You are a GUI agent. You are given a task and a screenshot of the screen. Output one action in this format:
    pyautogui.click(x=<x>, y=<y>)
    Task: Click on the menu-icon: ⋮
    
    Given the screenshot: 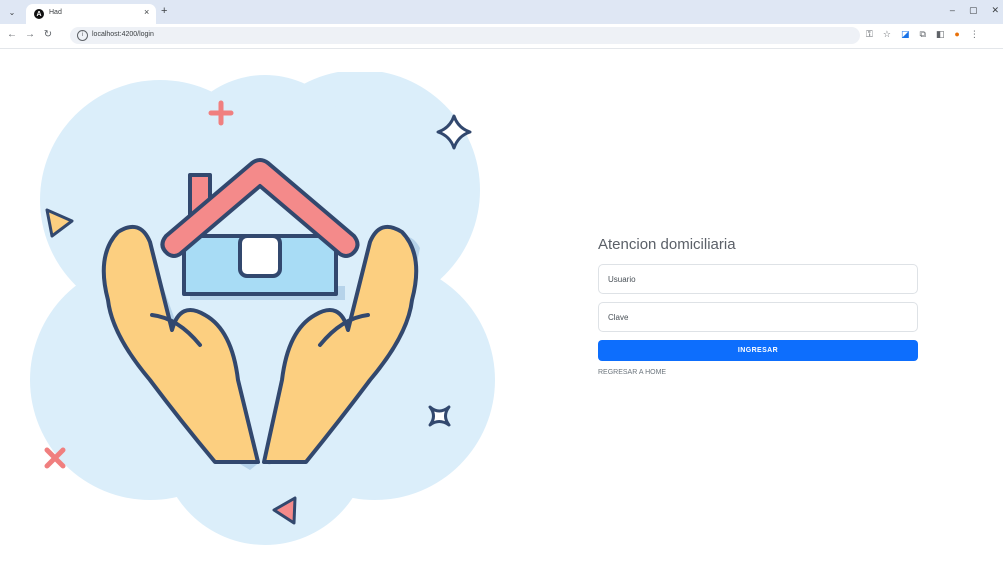 What is the action you would take?
    pyautogui.click(x=974, y=34)
    